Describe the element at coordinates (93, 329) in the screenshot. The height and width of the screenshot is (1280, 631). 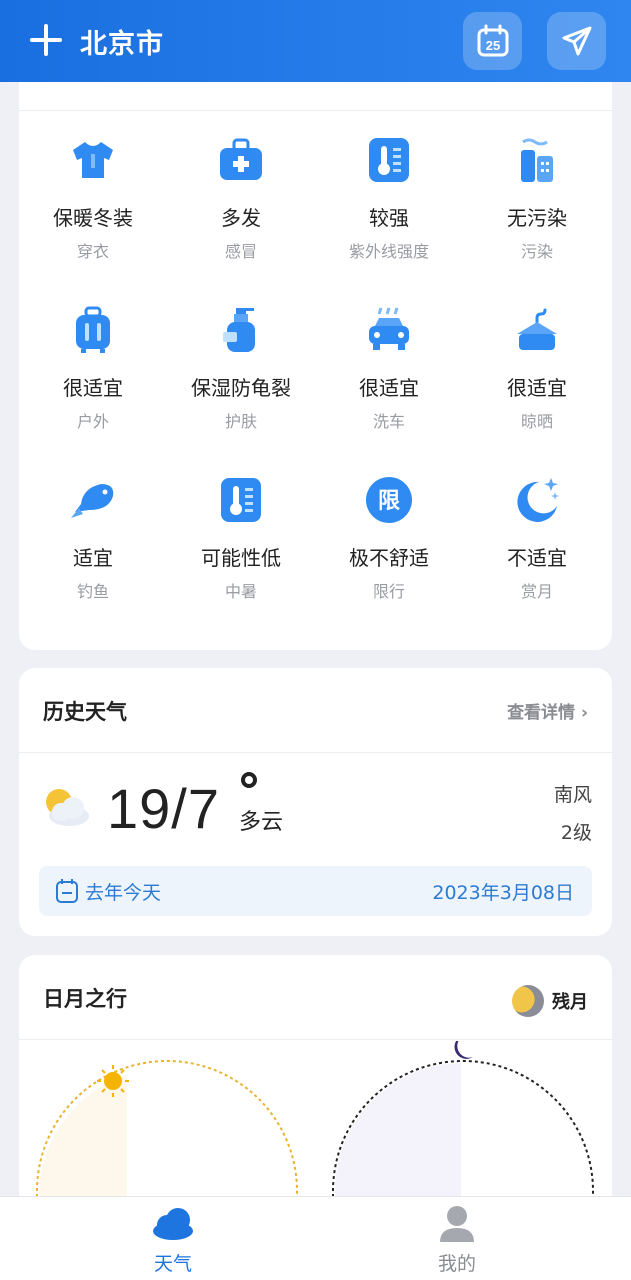
I see `luggage-icon` at that location.